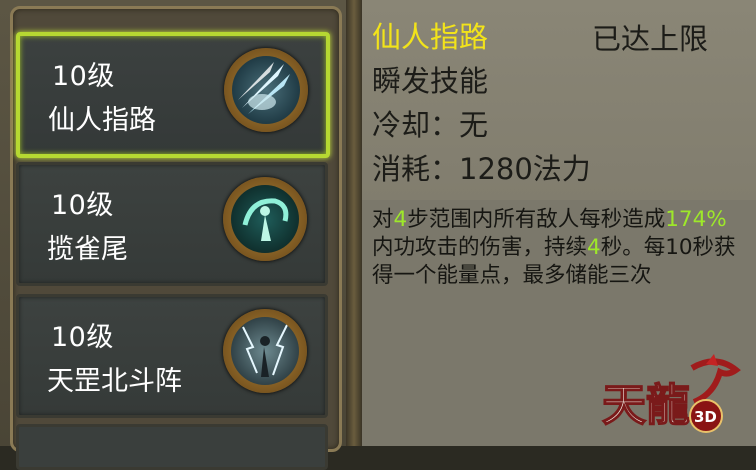 The height and width of the screenshot is (470, 756). What do you see at coordinates (266, 90) in the screenshot?
I see `sword-slash-icon` at bounding box center [266, 90].